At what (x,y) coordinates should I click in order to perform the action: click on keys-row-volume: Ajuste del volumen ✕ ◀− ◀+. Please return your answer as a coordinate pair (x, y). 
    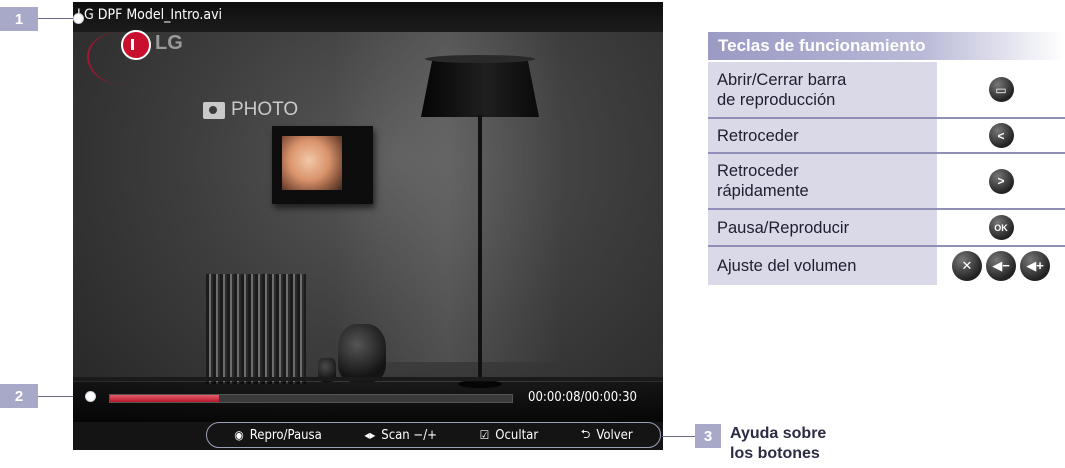
    Looking at the image, I should click on (886, 265).